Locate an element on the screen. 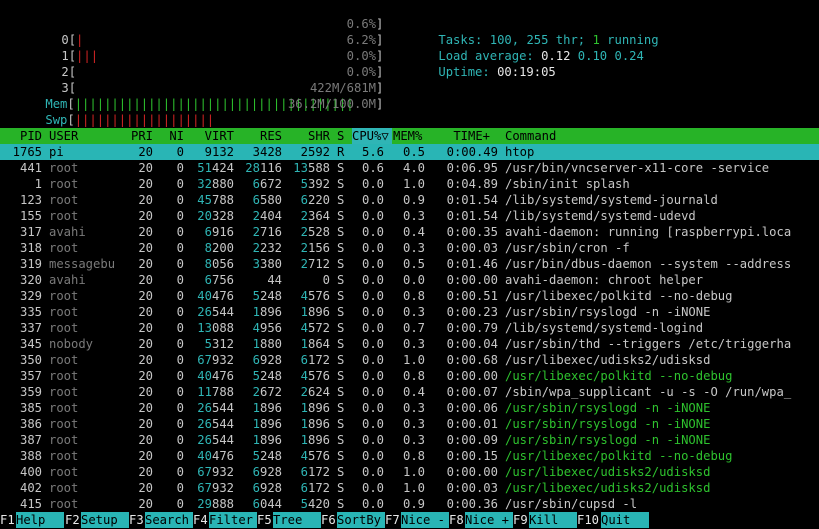 The width and height of the screenshot is (819, 529). search-button: Search is located at coordinates (169, 520).